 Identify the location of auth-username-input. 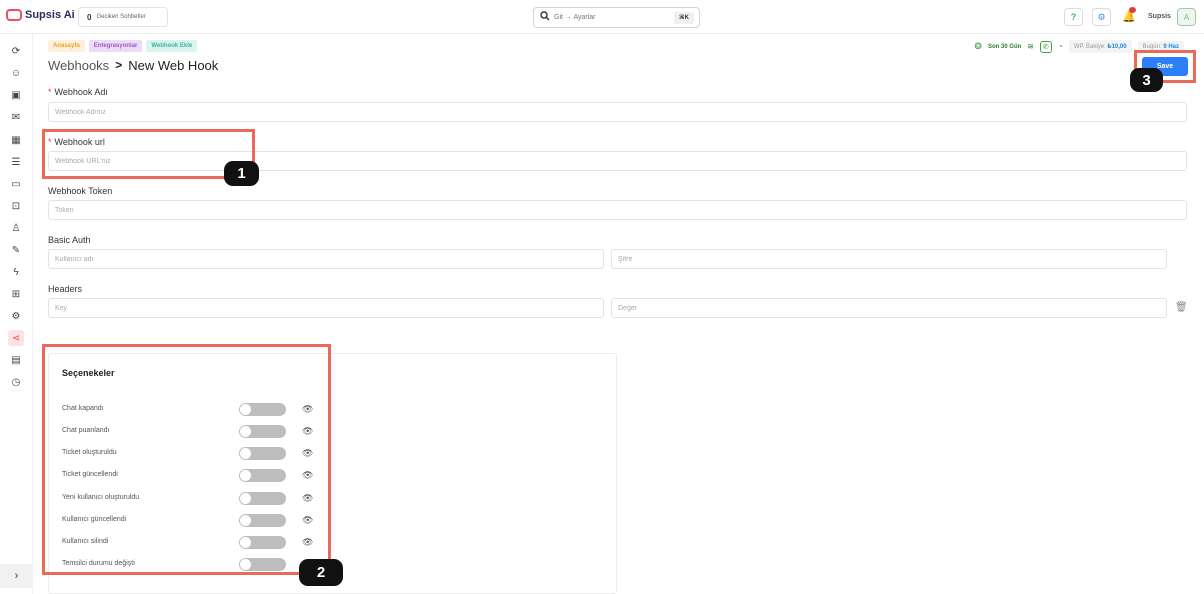
(326, 259).